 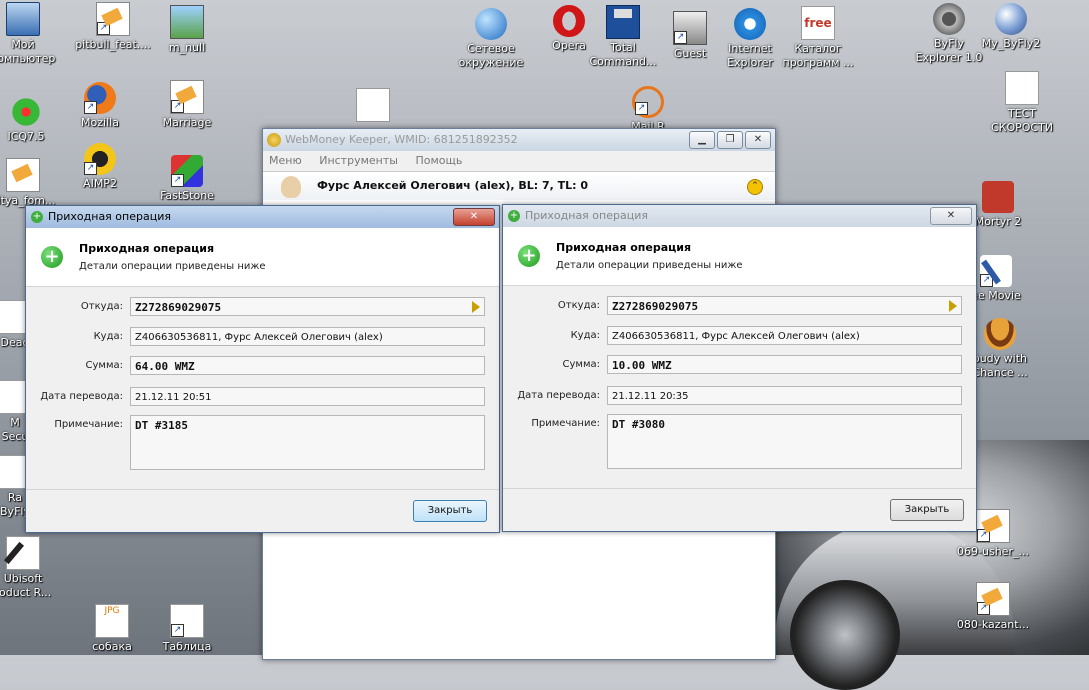 I want to click on app-icon, so click(x=373, y=105).